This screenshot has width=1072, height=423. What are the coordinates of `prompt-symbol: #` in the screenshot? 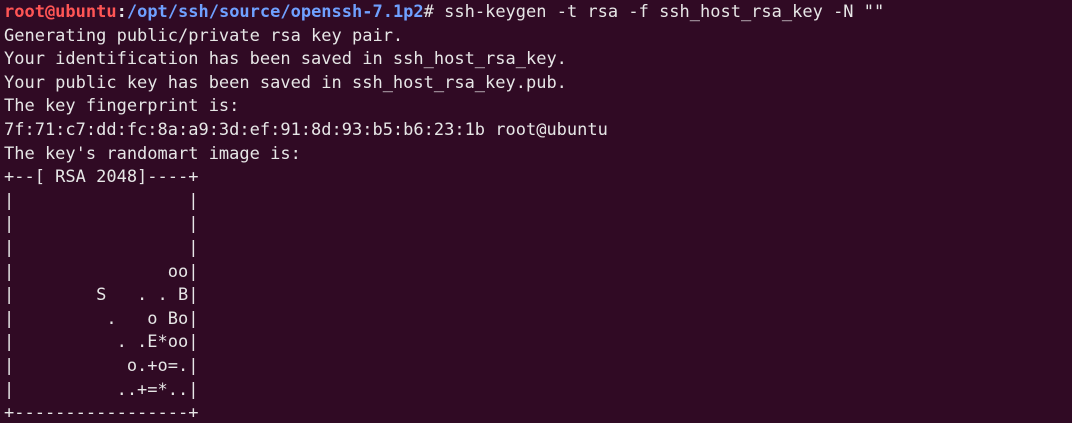 It's located at (434, 12).